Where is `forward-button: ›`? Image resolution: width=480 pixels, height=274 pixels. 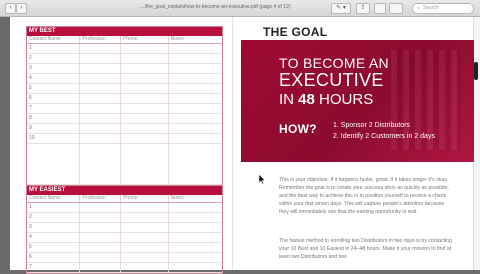 forward-button: › is located at coordinates (21, 8).